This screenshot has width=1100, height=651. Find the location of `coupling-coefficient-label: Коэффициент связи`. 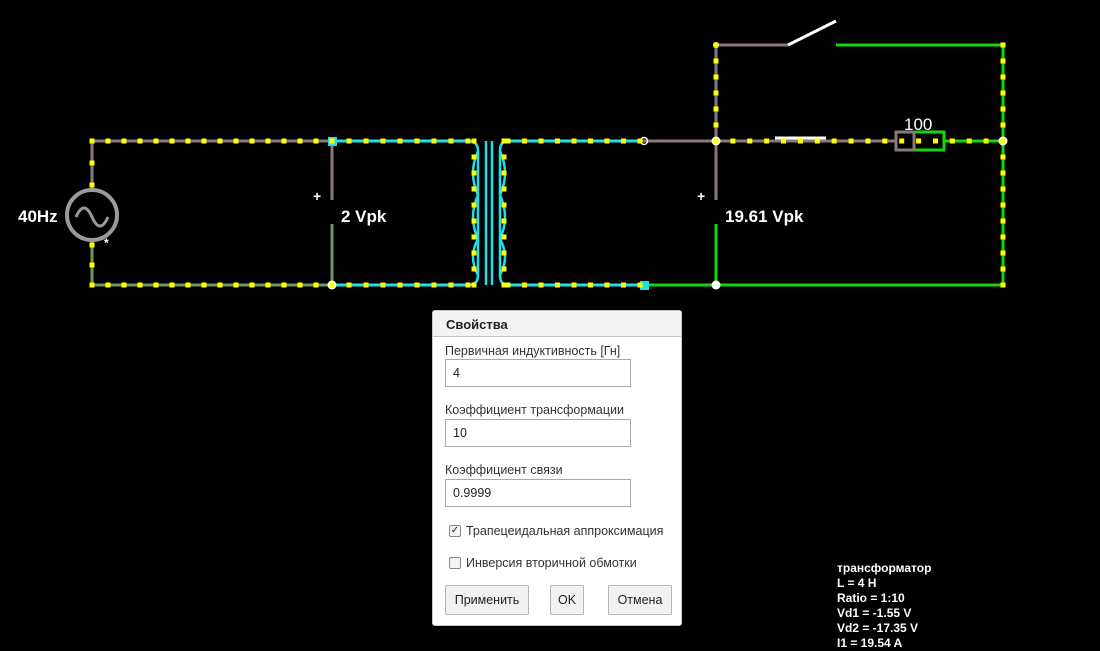

coupling-coefficient-label: Коэффициент связи is located at coordinates (504, 470).